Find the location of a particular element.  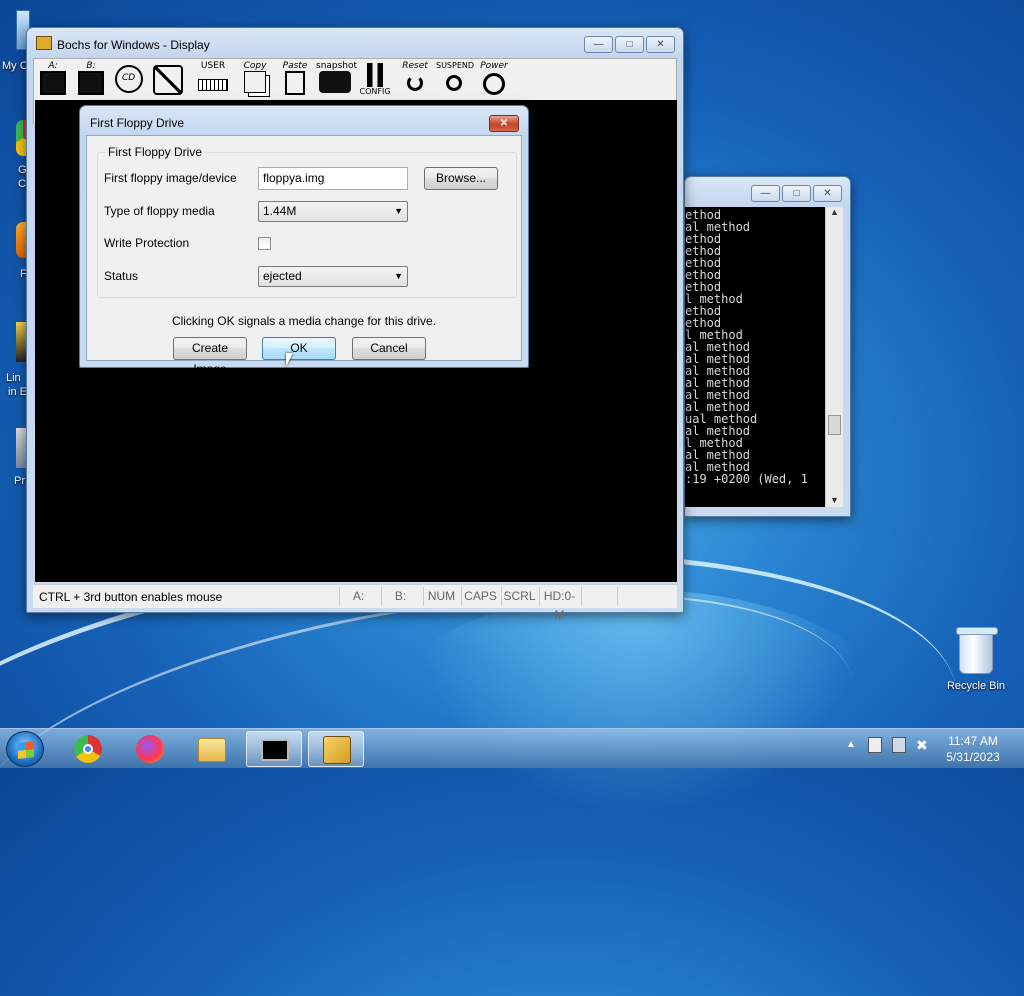

write-protect-checkbox is located at coordinates (264, 243).